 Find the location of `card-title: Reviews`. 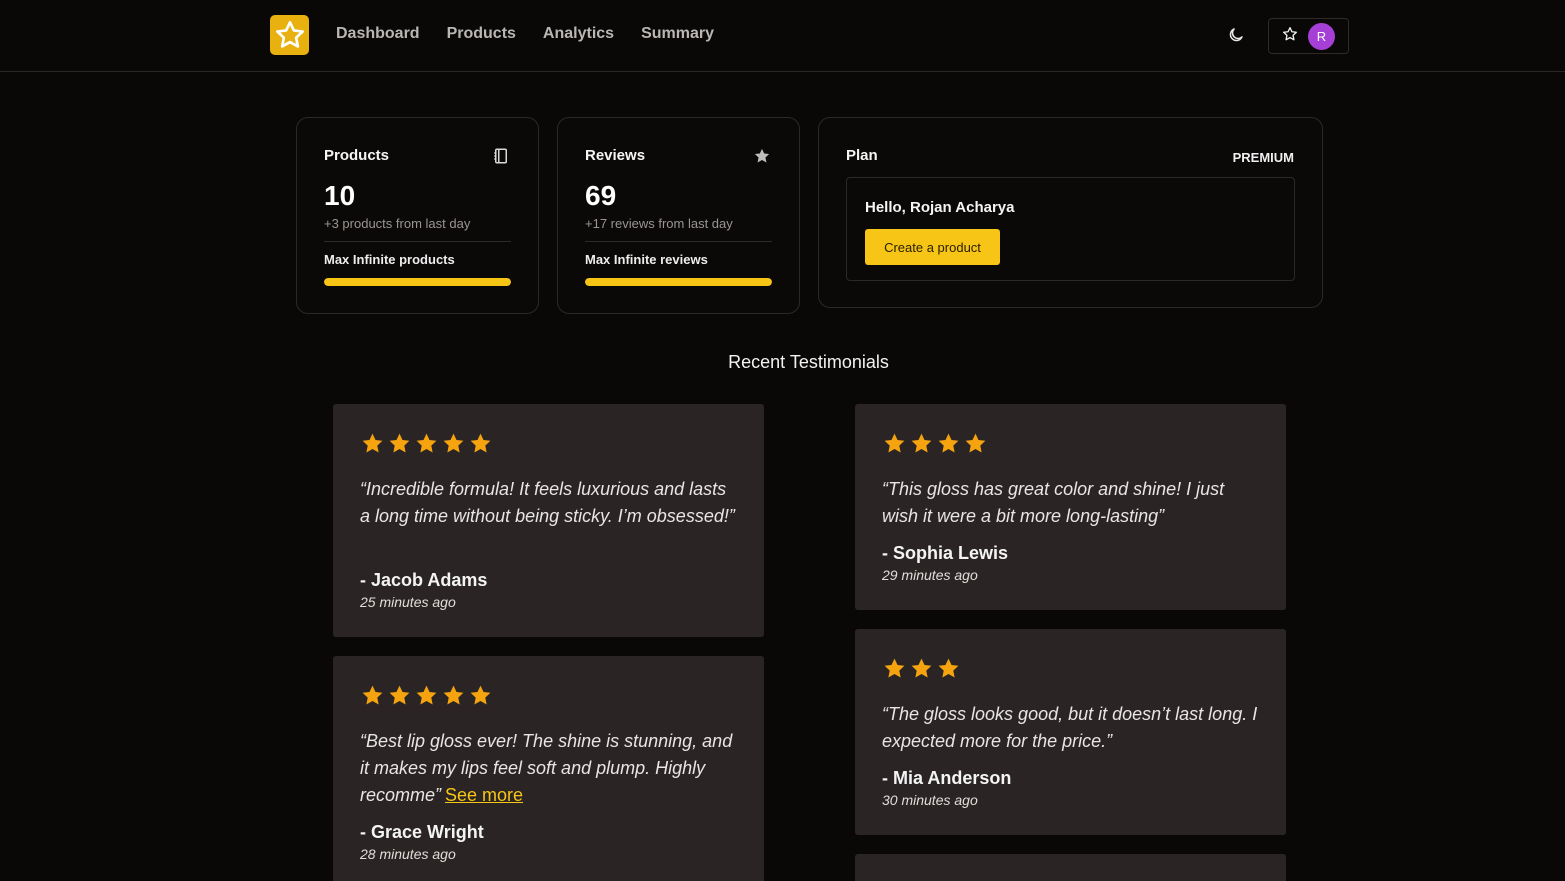

card-title: Reviews is located at coordinates (615, 155).